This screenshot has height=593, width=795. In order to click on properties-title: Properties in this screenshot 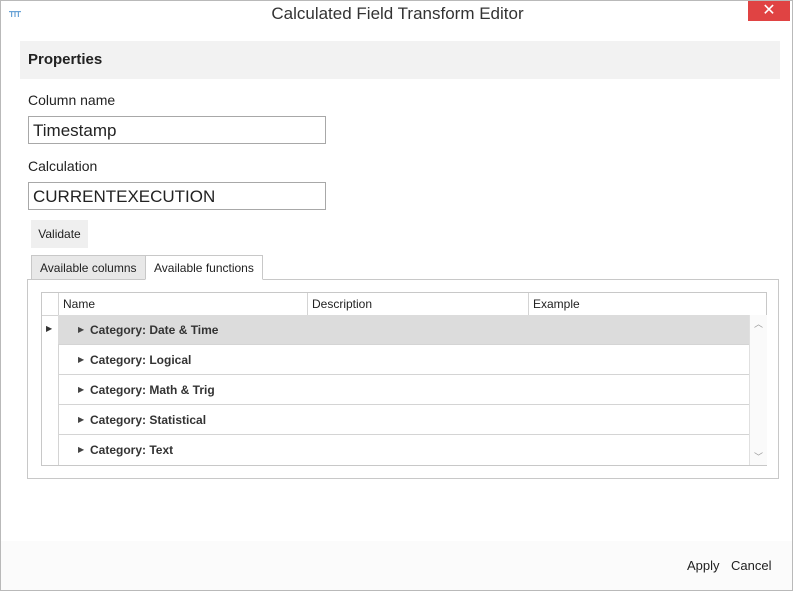, I will do `click(65, 59)`.